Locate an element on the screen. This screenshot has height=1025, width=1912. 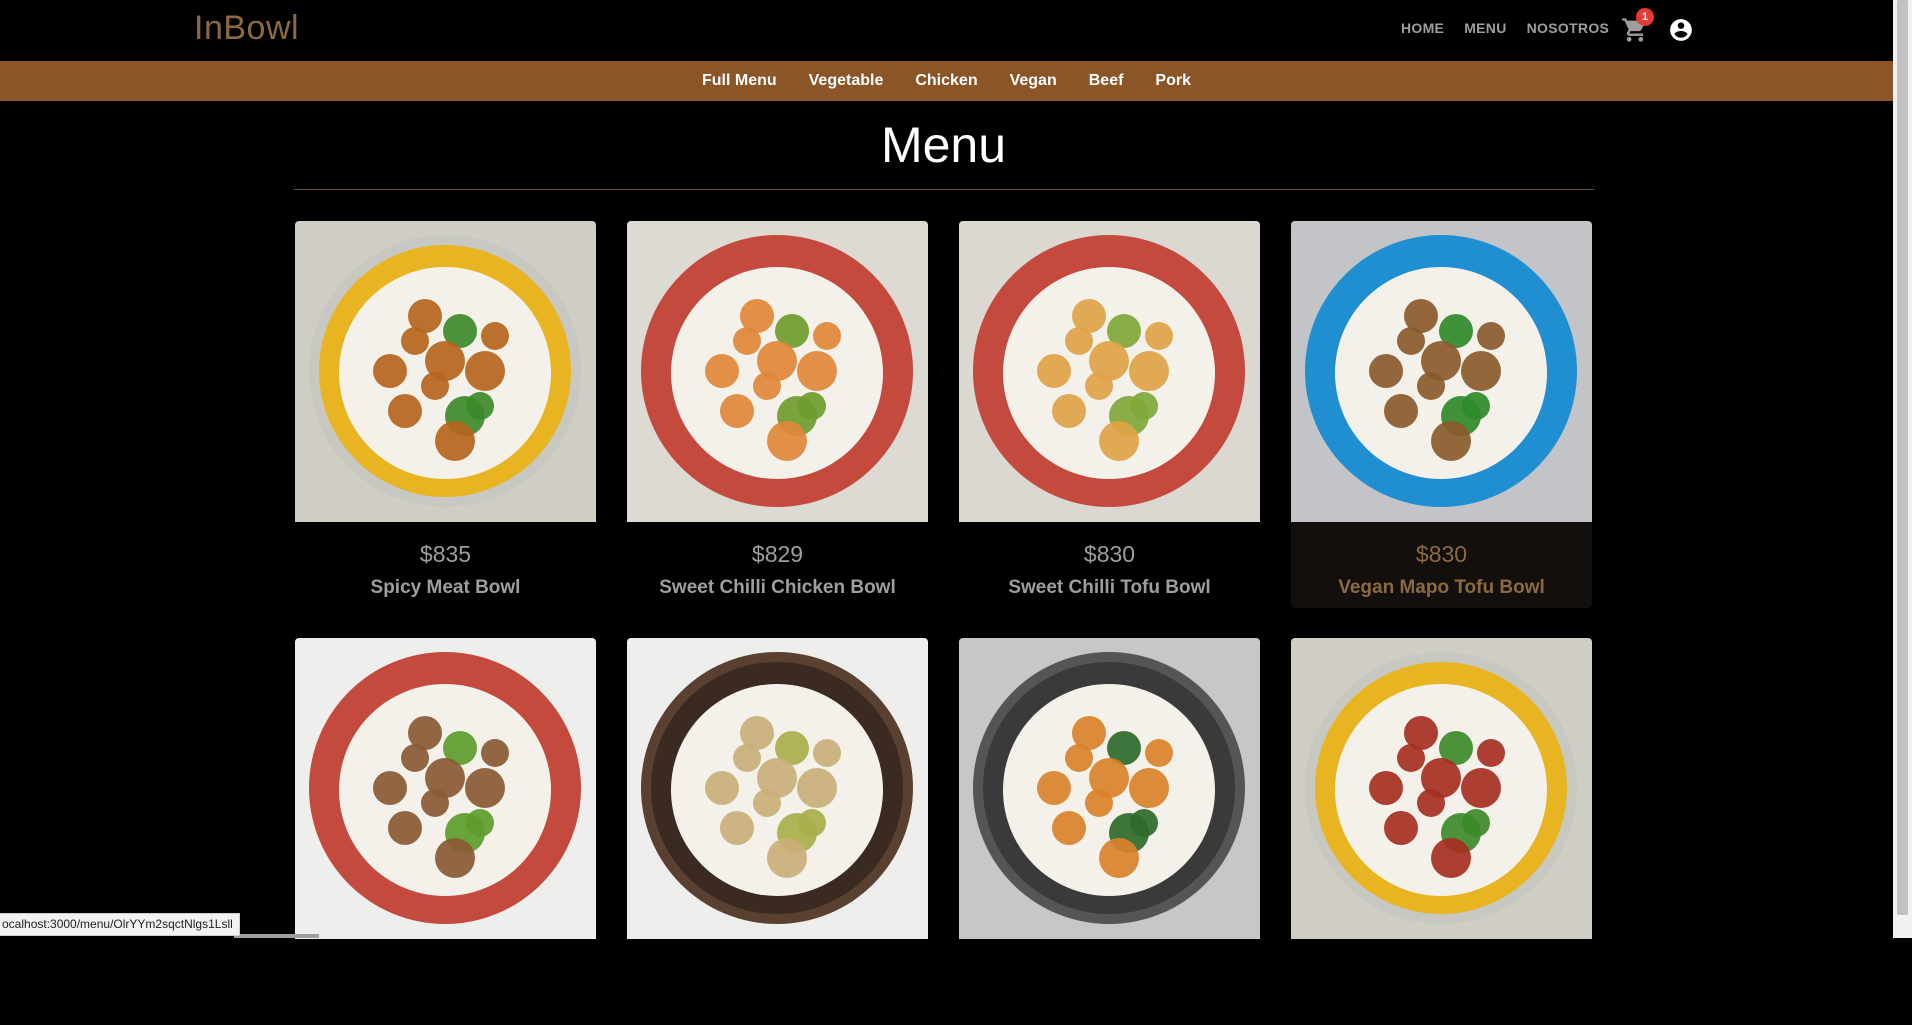
menu-item-card: $835 Spicy Meat Bowl is located at coordinates (445, 414).